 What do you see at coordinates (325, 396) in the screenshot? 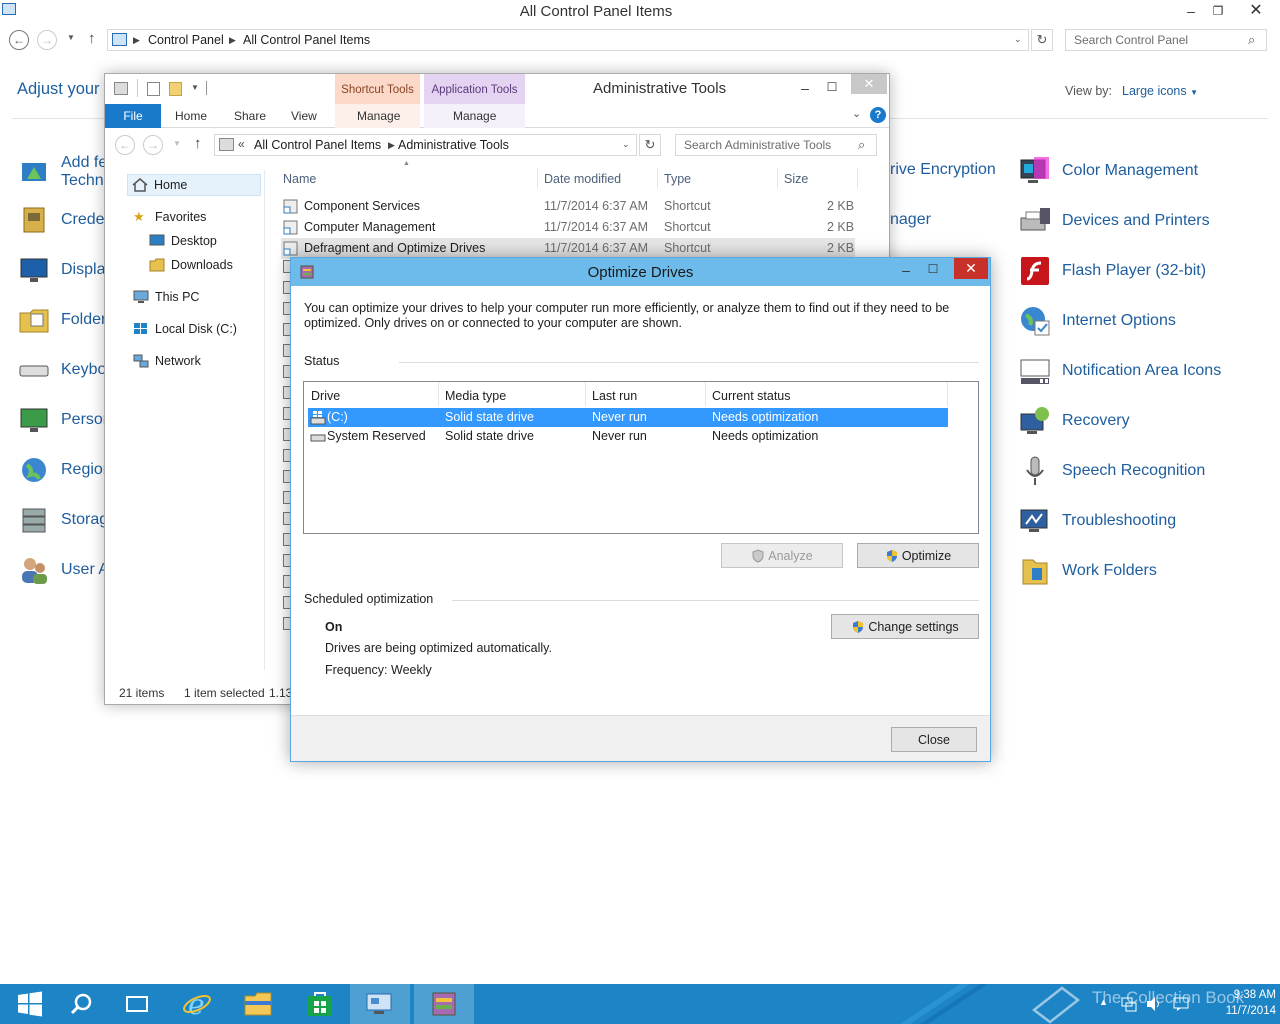
I see `column-header-drive: Drive` at bounding box center [325, 396].